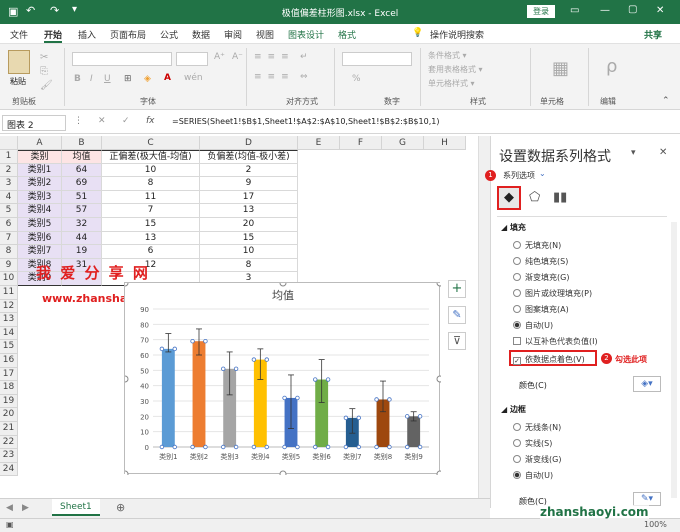 Image resolution: width=680 pixels, height=532 pixels. I want to click on cut-icon: ✂, so click(44, 57).